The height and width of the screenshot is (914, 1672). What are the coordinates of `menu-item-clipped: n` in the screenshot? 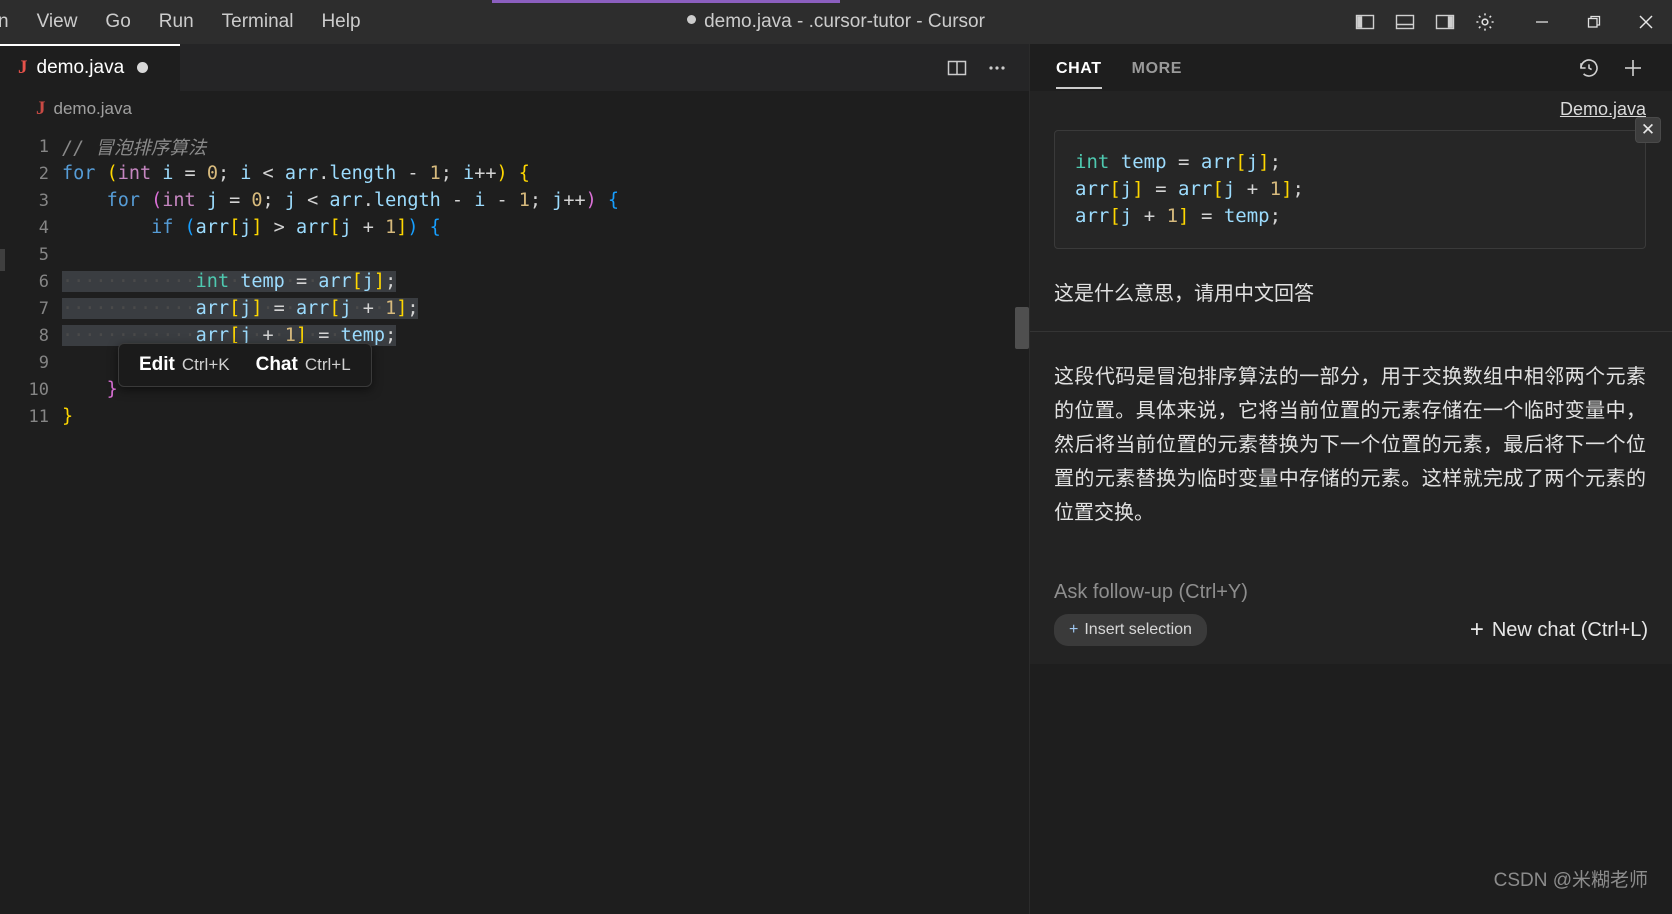 It's located at (11, 22).